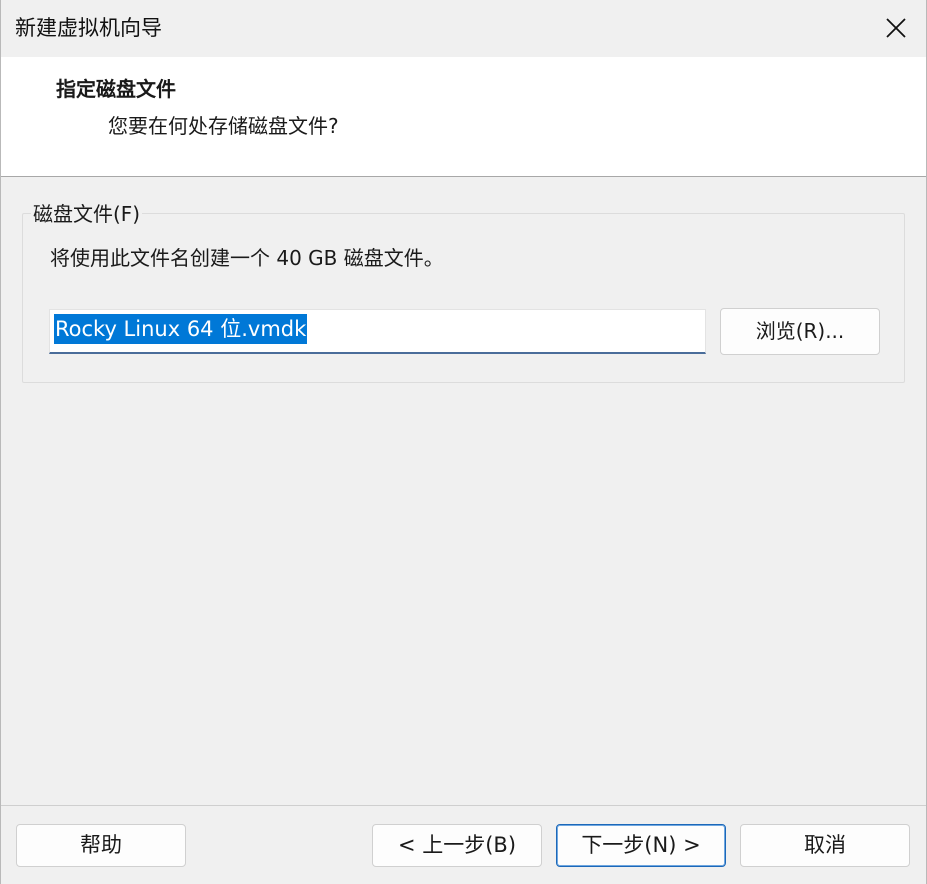 This screenshot has width=927, height=884. I want to click on cancel-button: 取消, so click(825, 845).